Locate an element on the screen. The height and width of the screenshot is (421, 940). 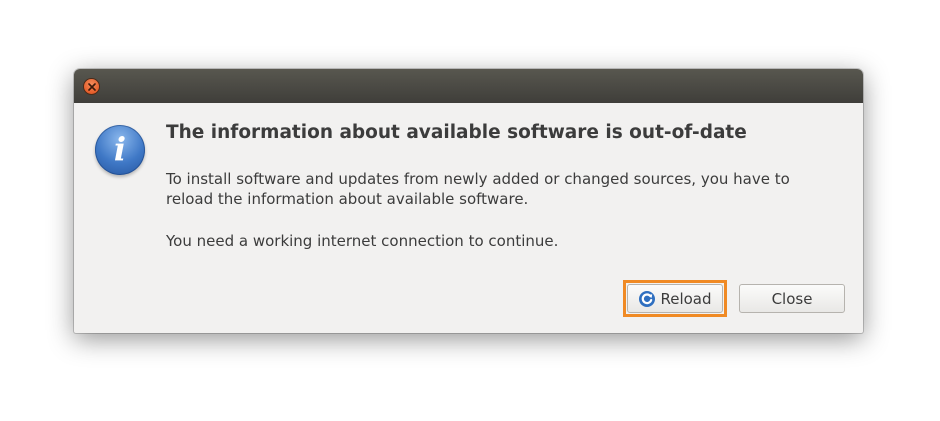
window-titlebar is located at coordinates (468, 86).